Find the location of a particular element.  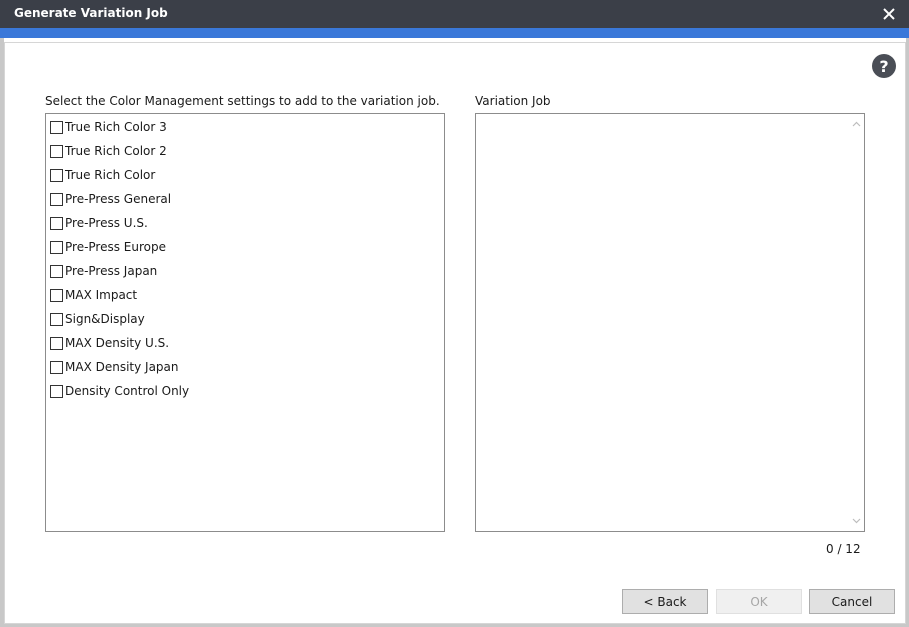

checkbox-item: True Rich Color is located at coordinates (102, 175).